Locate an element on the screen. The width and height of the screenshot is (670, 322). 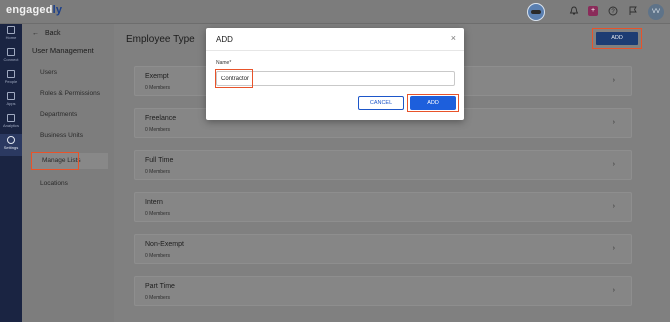
arrow-left-icon: ← is located at coordinates (35, 33).